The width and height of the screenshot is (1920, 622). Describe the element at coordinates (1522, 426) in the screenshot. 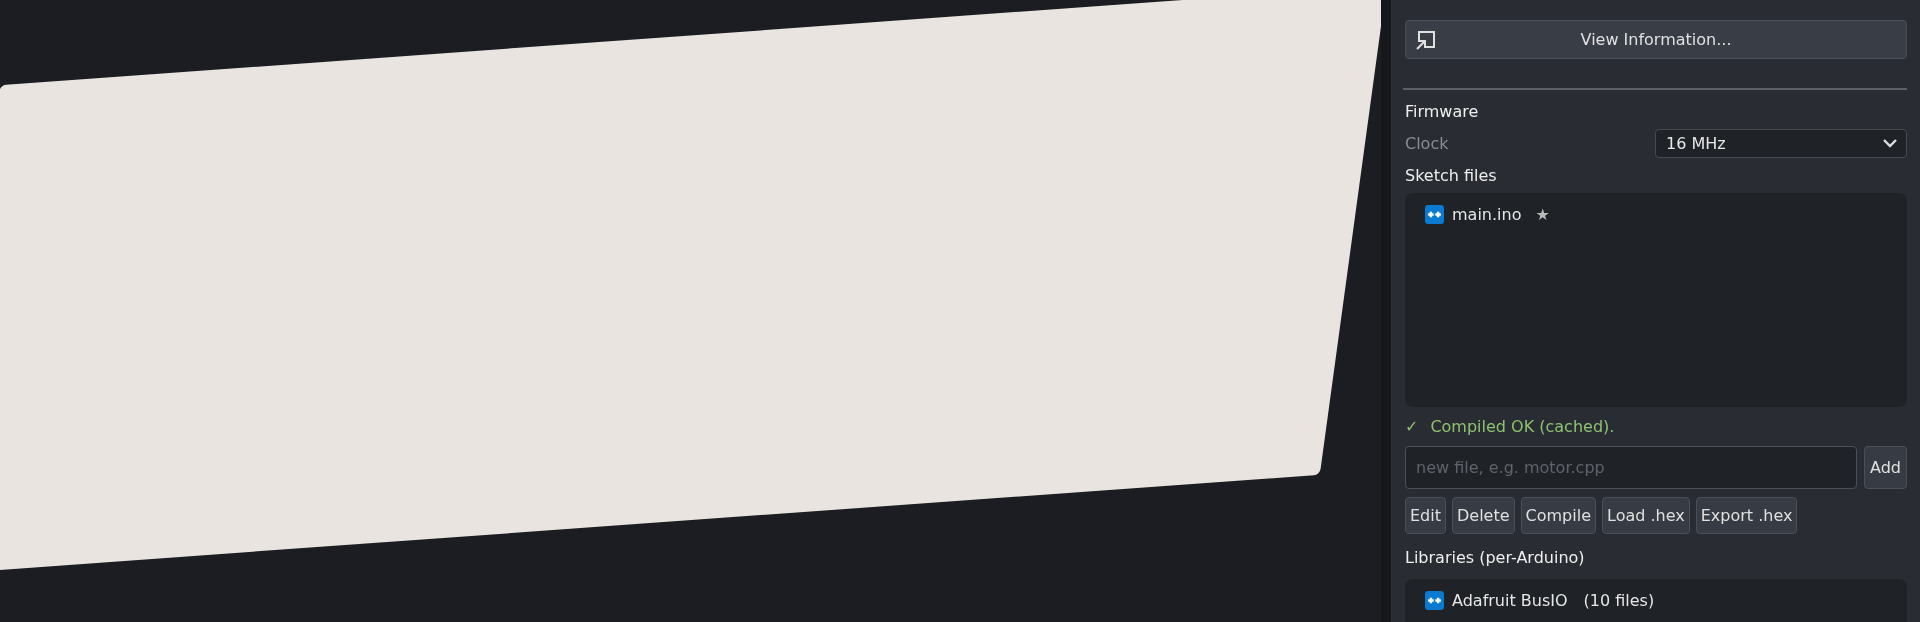

I see `status-message: Compiled OK (cached).` at that location.